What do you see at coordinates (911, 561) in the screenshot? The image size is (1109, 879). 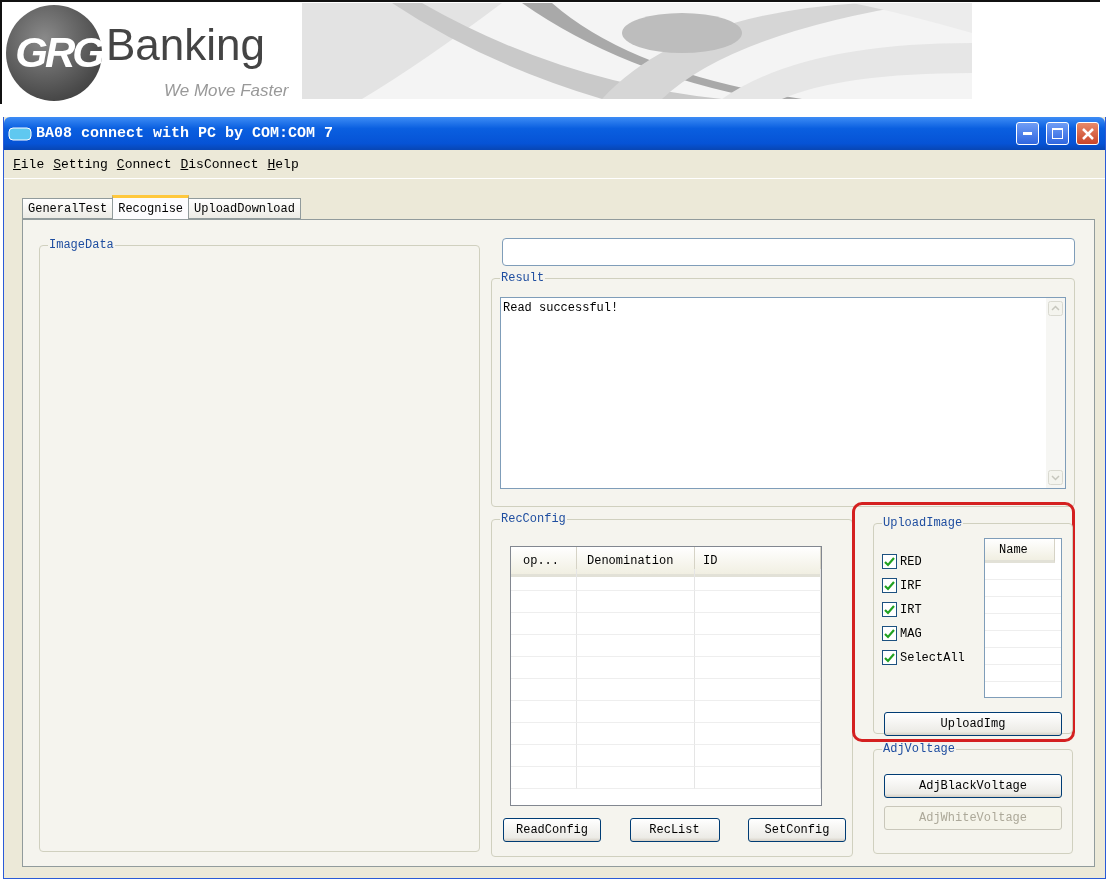 I see `checkbox-label: RED` at bounding box center [911, 561].